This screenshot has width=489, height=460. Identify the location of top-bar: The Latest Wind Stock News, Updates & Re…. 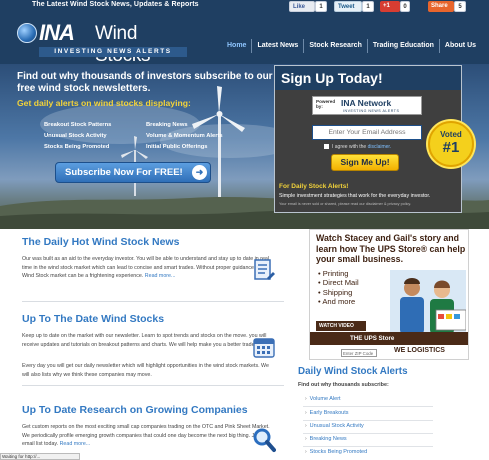
(244, 7).